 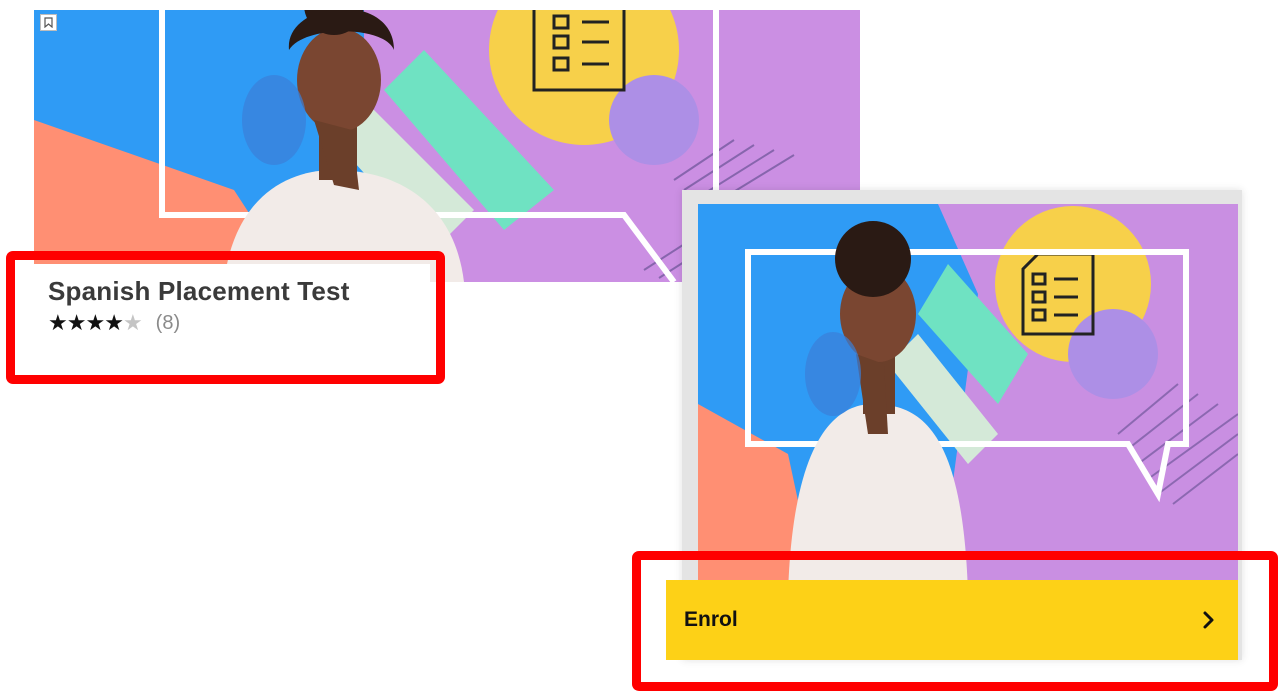 I want to click on bookmark-icon, so click(x=48, y=22).